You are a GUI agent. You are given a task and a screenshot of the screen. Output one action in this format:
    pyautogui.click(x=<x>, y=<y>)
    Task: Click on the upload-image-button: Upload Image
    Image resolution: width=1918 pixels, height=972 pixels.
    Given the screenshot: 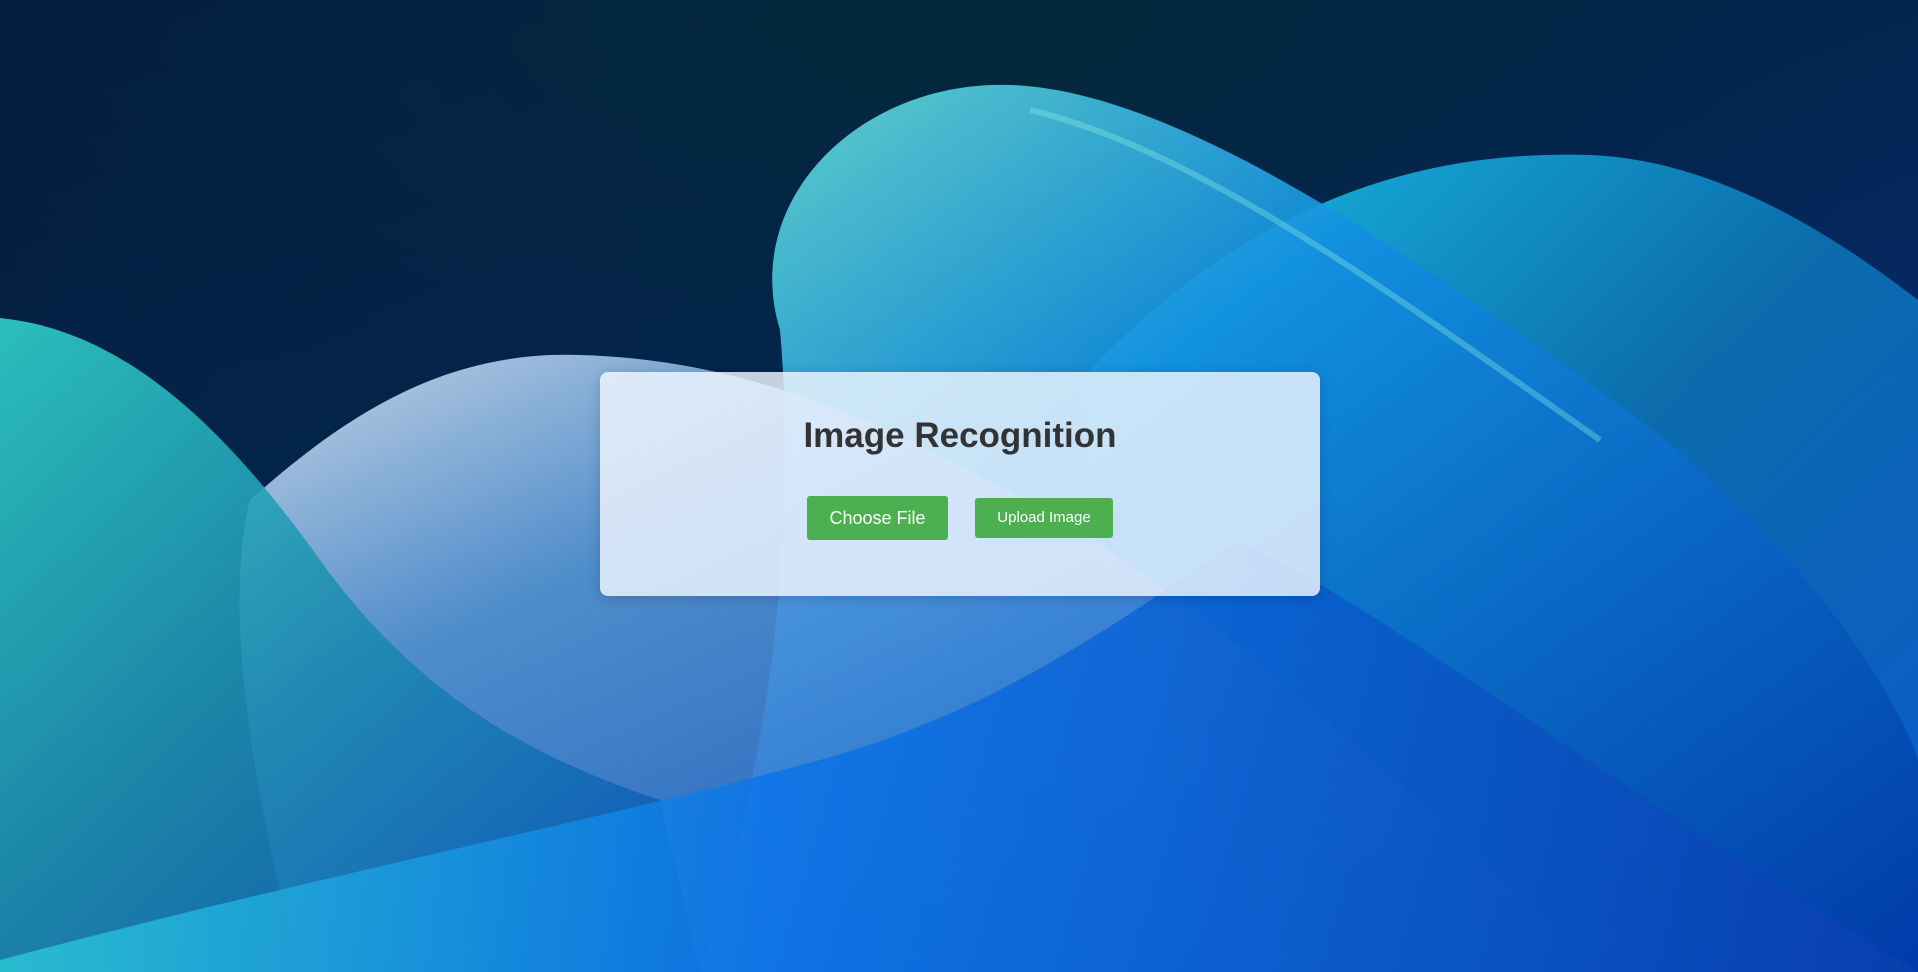 What is the action you would take?
    pyautogui.click(x=1044, y=518)
    